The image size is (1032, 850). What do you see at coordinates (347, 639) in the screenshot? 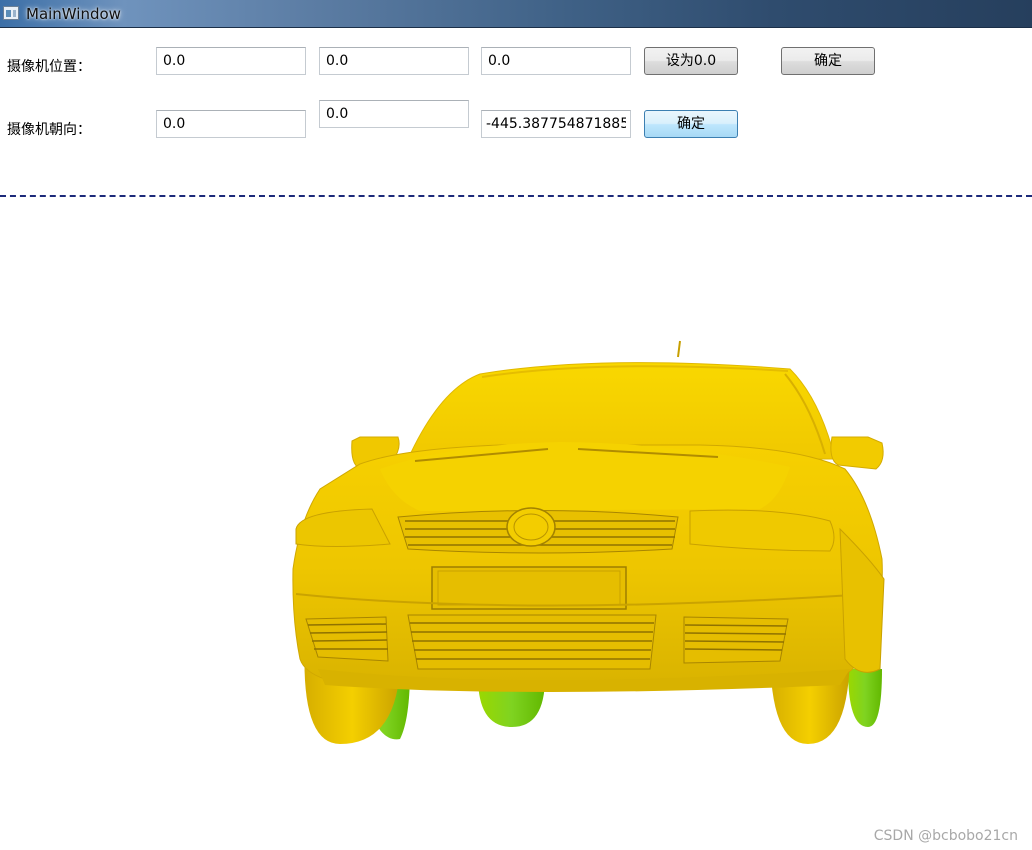
I see `lower-grille-left` at bounding box center [347, 639].